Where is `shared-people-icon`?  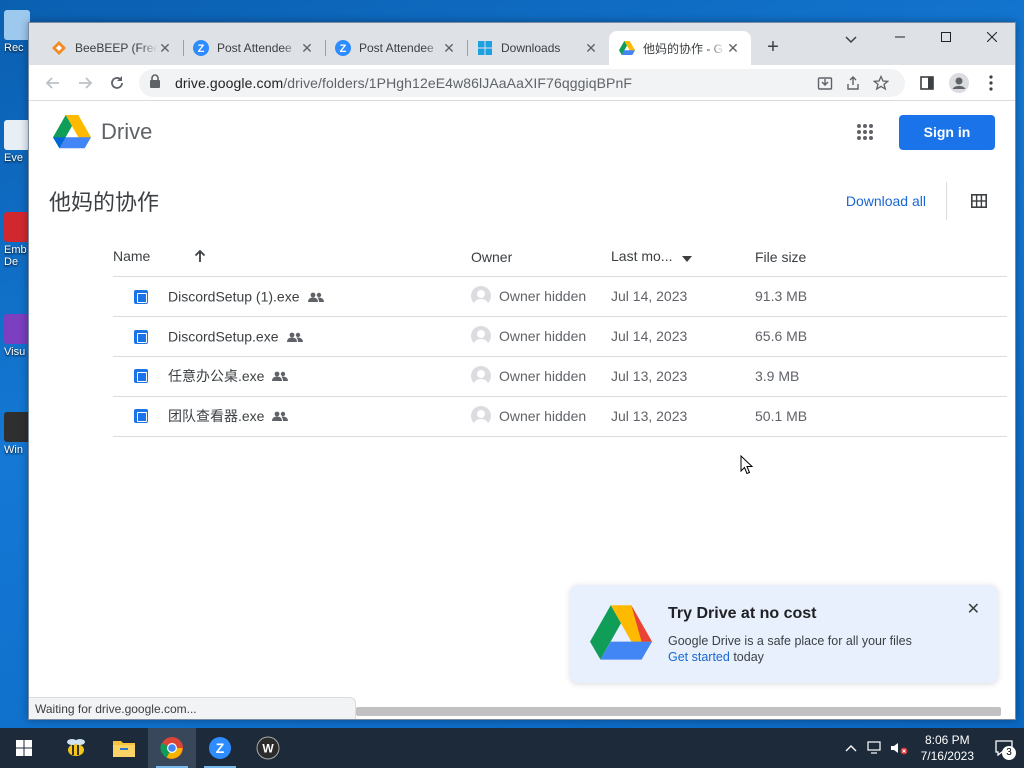 shared-people-icon is located at coordinates (315, 297).